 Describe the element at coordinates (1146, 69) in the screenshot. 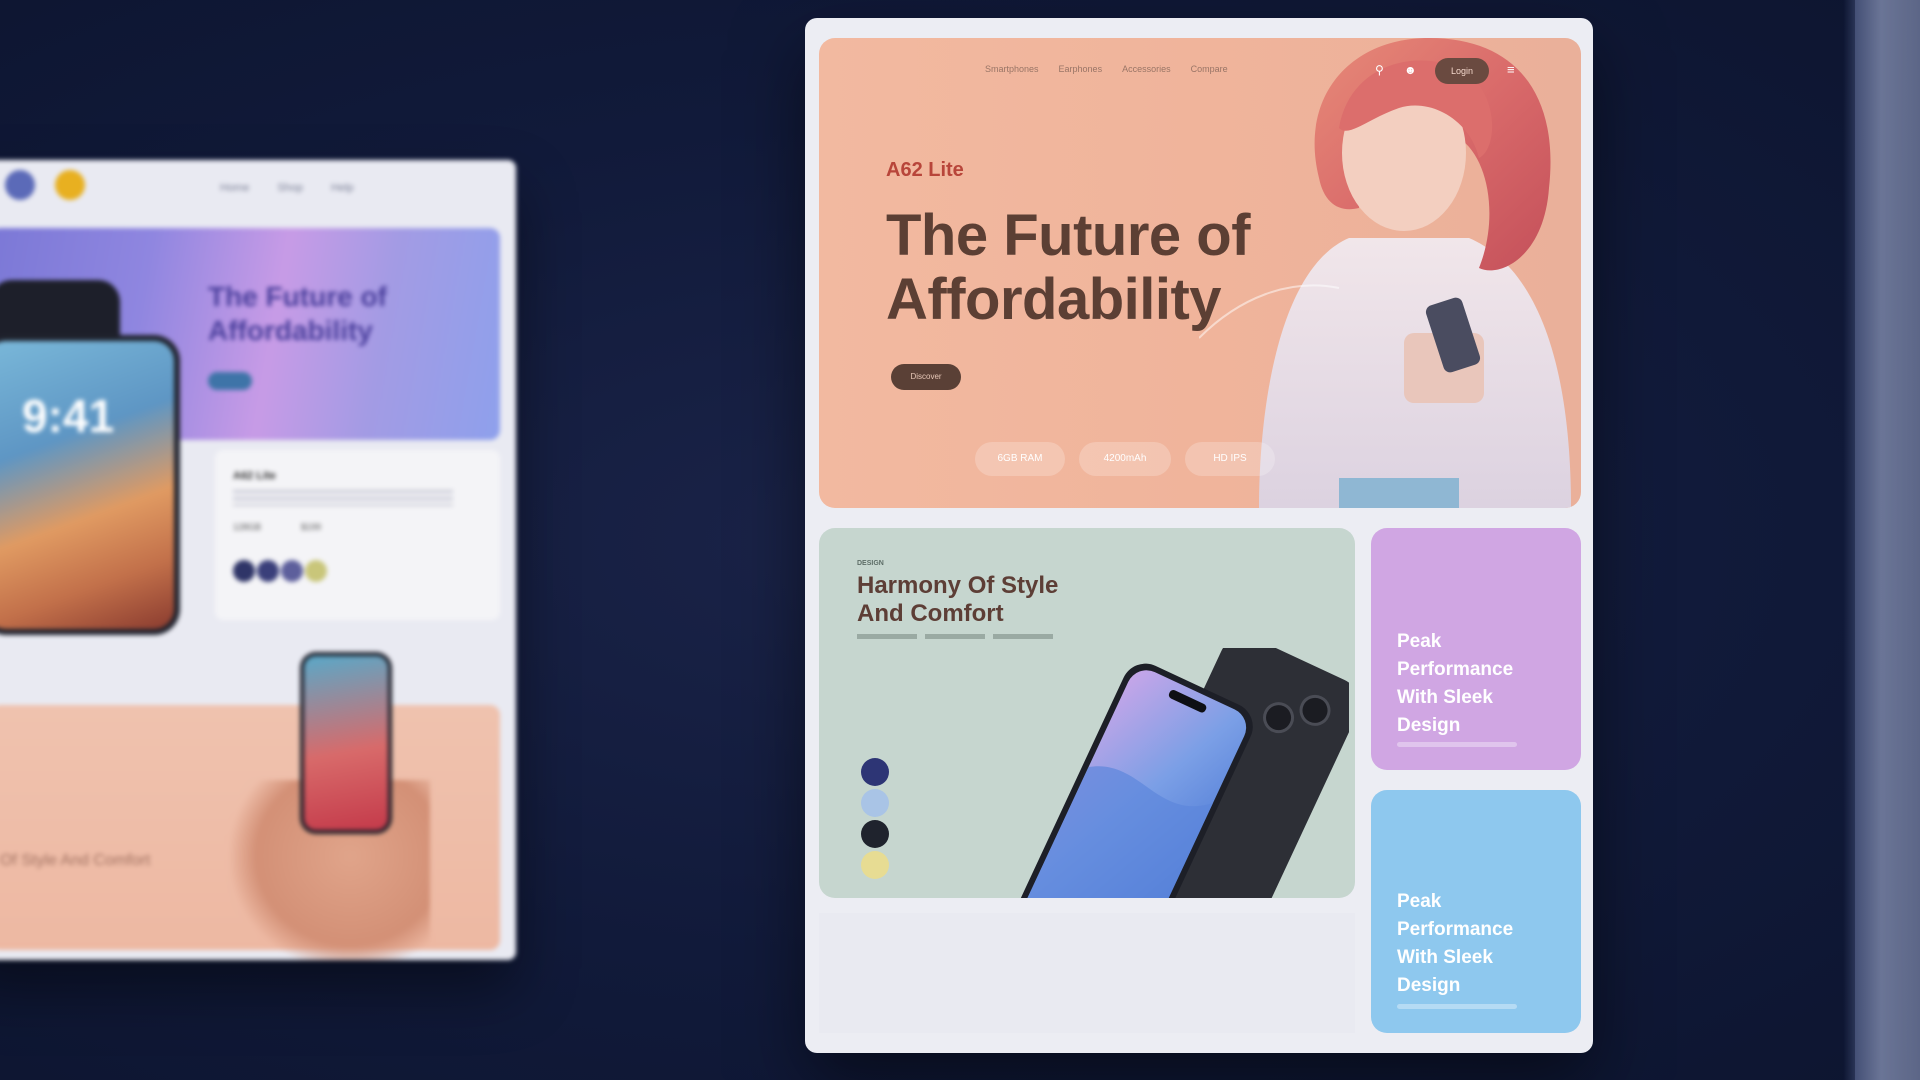

I see `nav-link-accessories: Accessories` at that location.